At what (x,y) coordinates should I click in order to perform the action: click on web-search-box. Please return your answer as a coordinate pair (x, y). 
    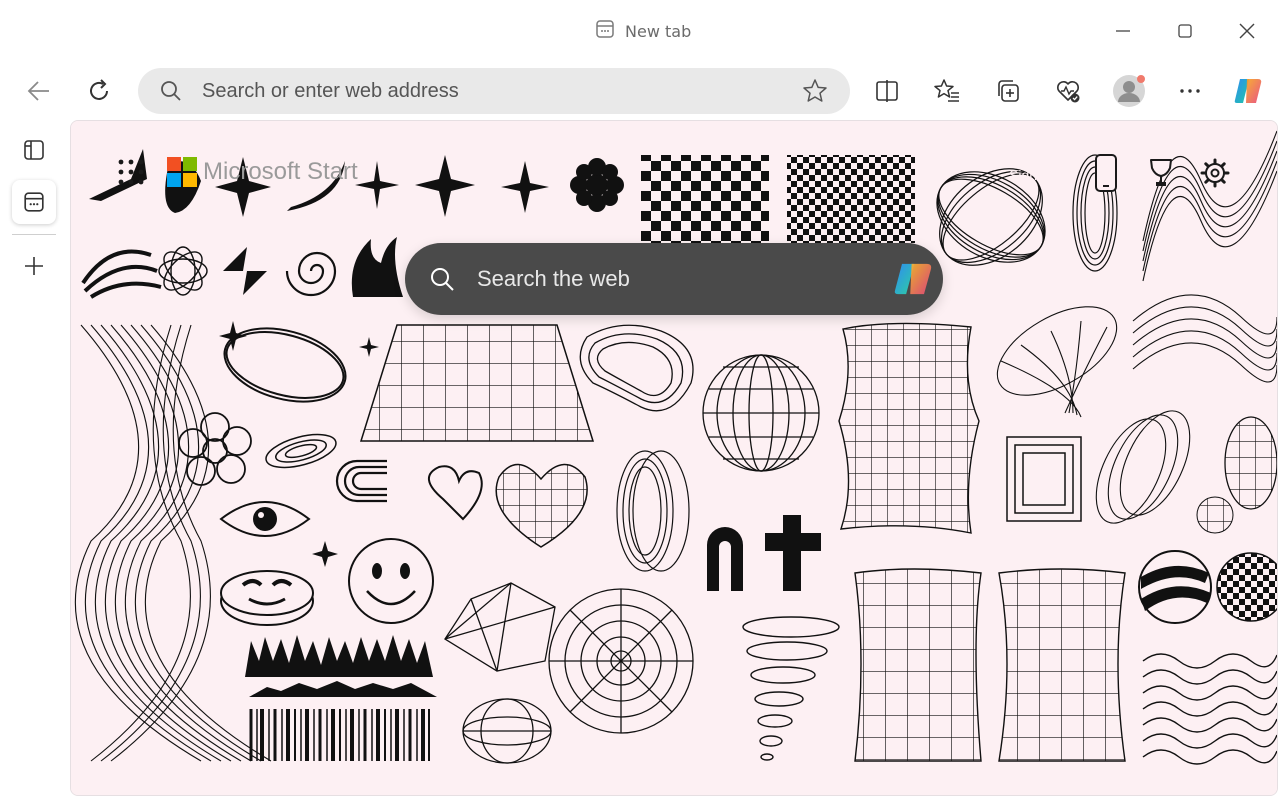
    Looking at the image, I should click on (674, 279).